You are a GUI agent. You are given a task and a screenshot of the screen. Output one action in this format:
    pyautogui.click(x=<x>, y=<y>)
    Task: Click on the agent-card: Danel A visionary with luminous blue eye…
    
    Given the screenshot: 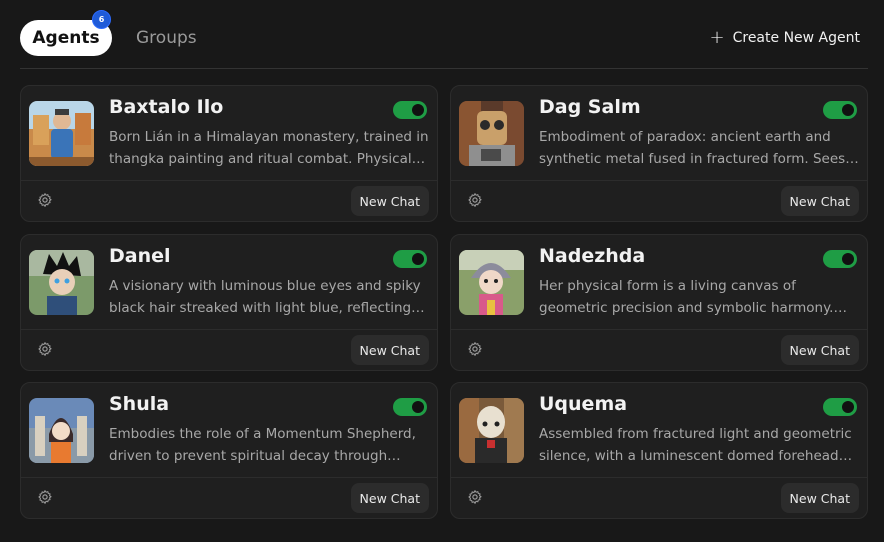 What is the action you would take?
    pyautogui.click(x=229, y=302)
    